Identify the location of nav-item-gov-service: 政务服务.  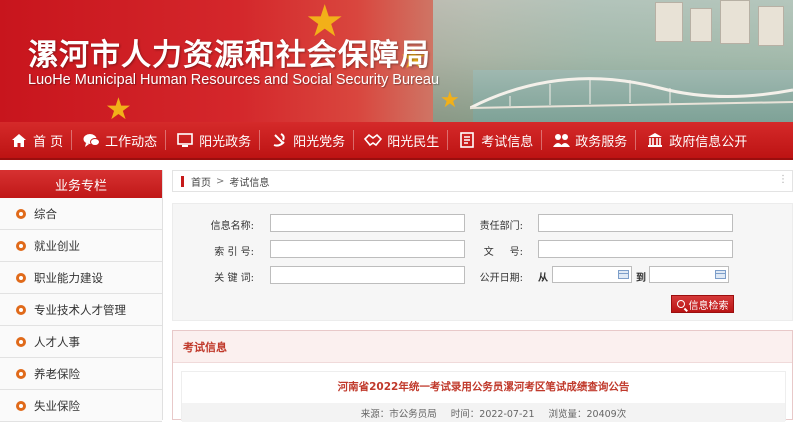
(588, 140).